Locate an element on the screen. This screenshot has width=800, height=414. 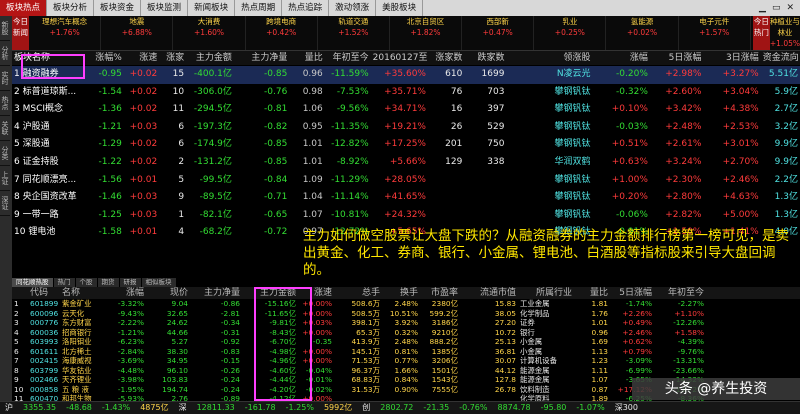
bottom-tab: 个股 is located at coordinates (86, 282).